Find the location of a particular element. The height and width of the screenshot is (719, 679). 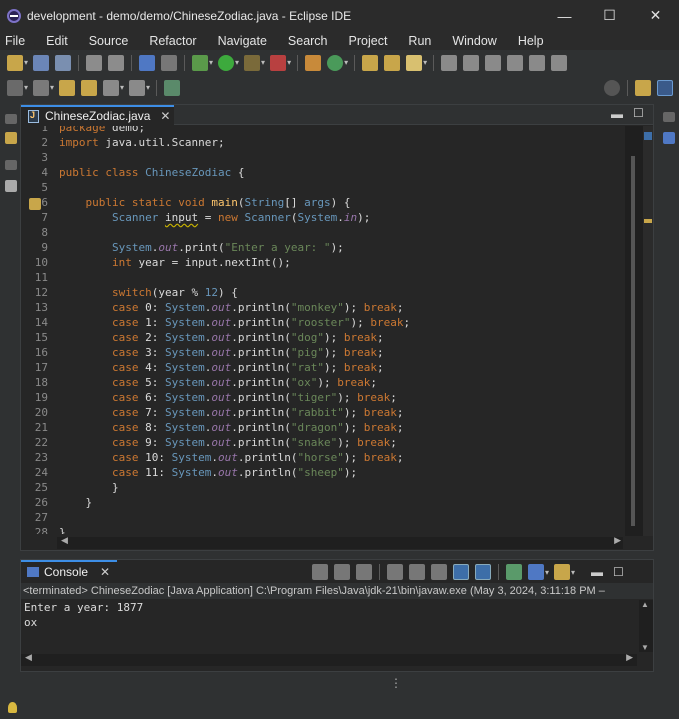

display-selected-console-icon is located at coordinates (536, 572).